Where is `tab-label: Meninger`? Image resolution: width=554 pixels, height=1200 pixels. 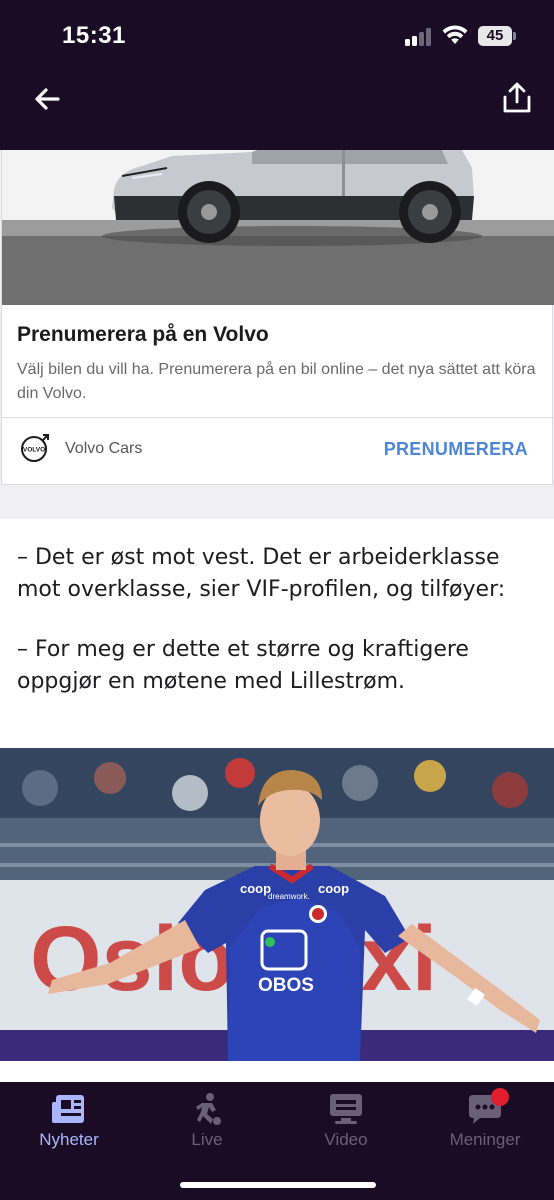
tab-label: Meninger is located at coordinates (485, 1139).